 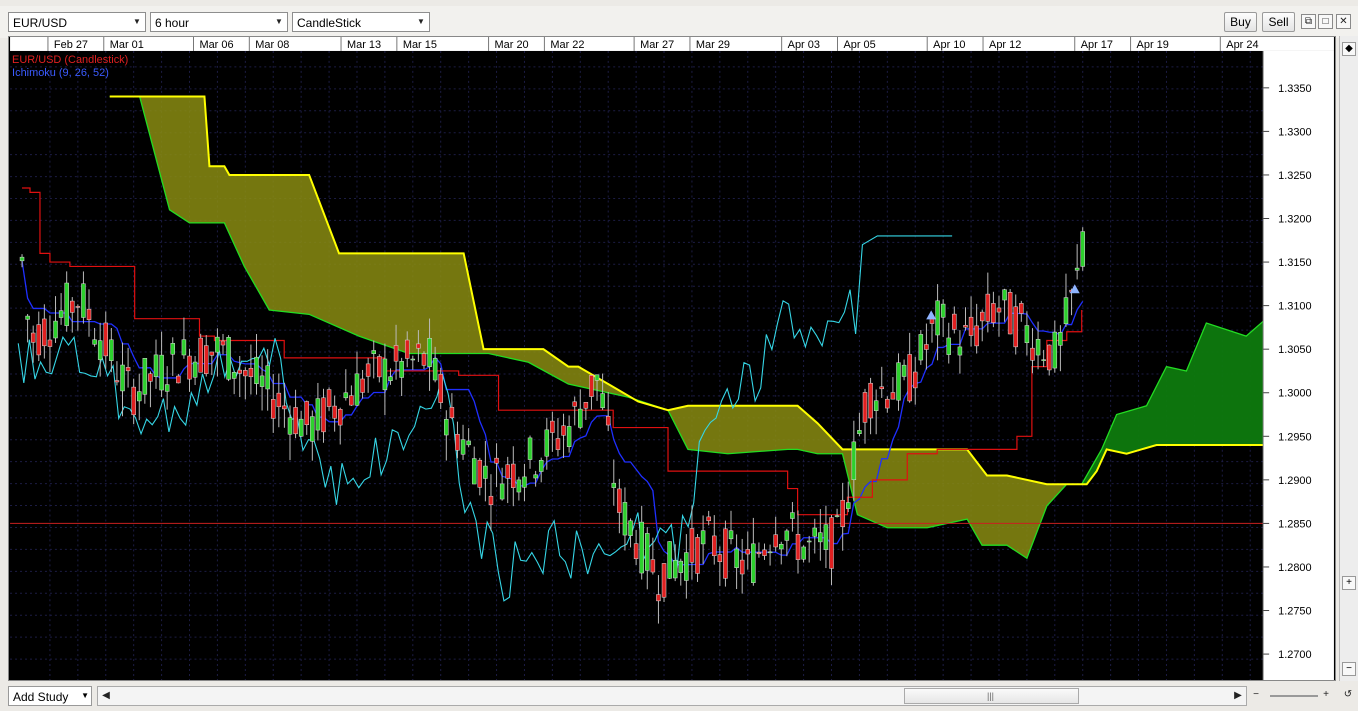 What do you see at coordinates (420, 45) in the screenshot?
I see `date-label: Mar 15` at bounding box center [420, 45].